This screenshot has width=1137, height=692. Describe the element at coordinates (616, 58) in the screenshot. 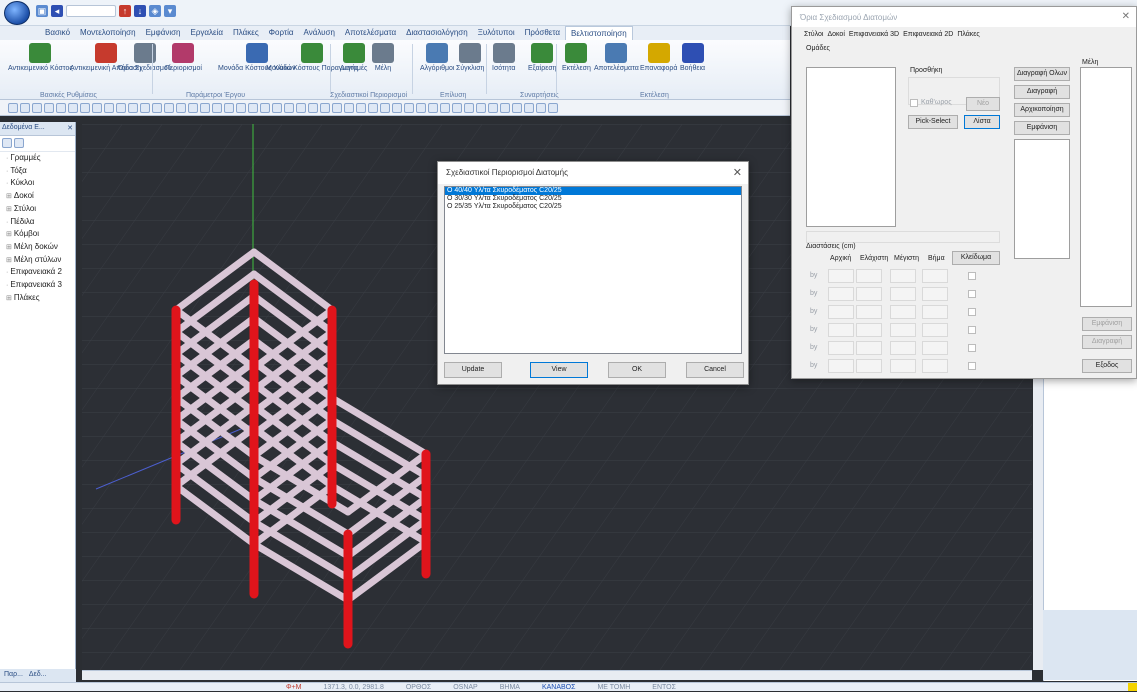

I see `ribbon-button-13: Αποτελέσματα` at that location.